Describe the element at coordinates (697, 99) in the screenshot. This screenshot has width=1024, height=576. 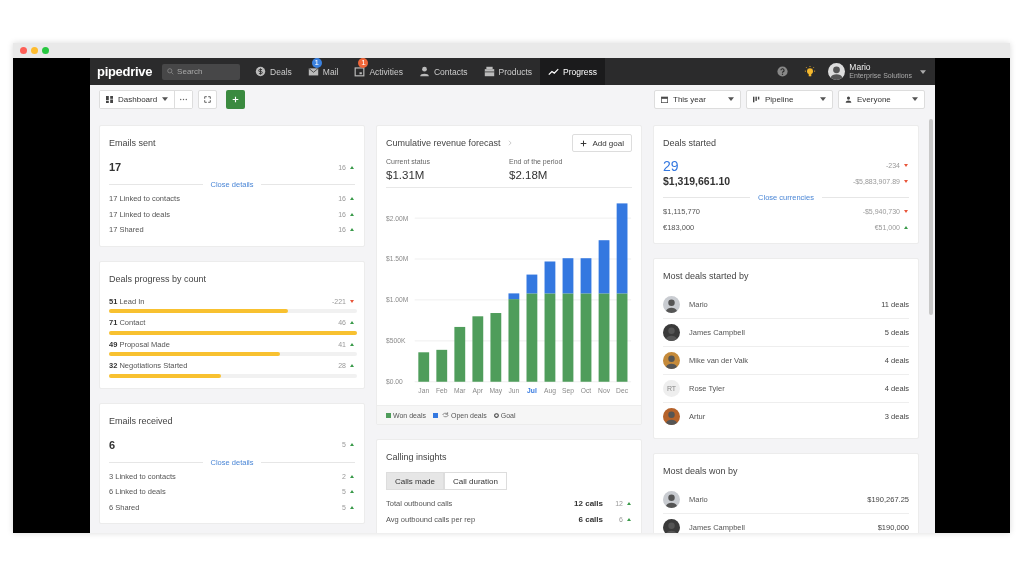
I see `filter-dropdown: This year` at that location.